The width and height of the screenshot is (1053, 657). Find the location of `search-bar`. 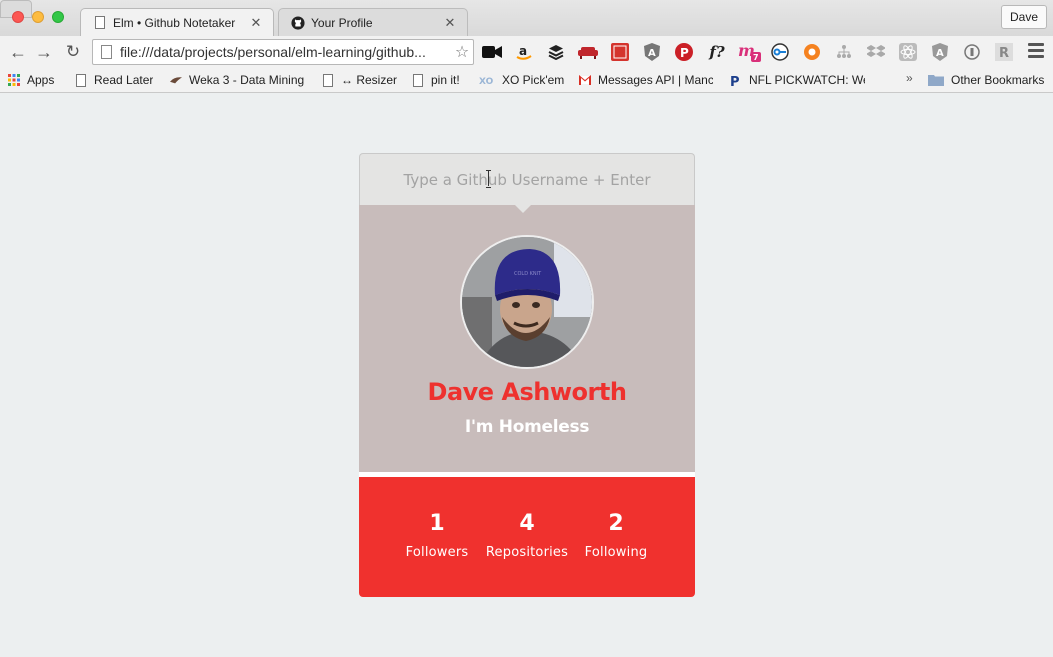

search-bar is located at coordinates (527, 179).